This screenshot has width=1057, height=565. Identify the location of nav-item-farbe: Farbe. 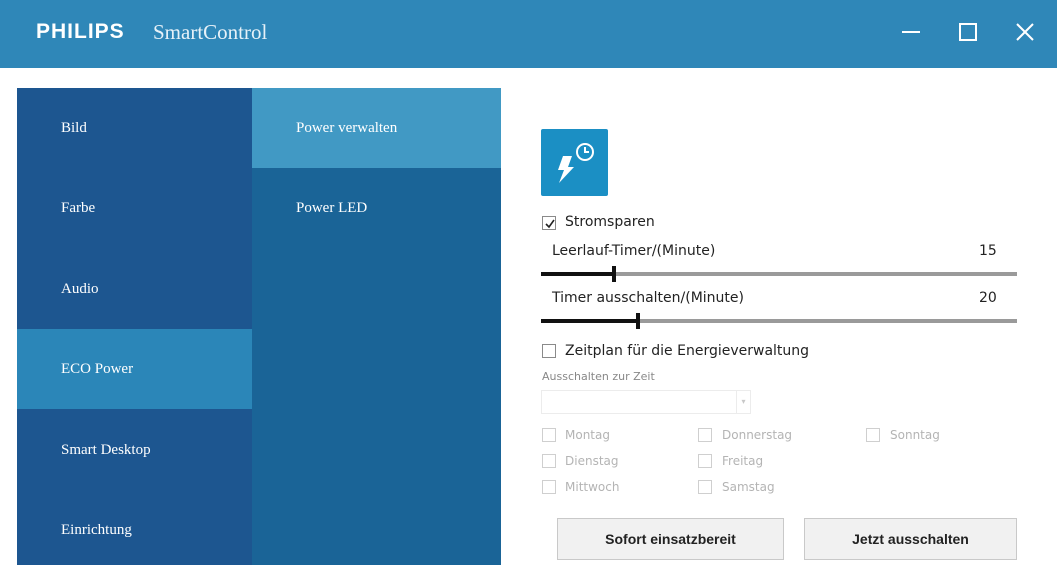
(134, 208).